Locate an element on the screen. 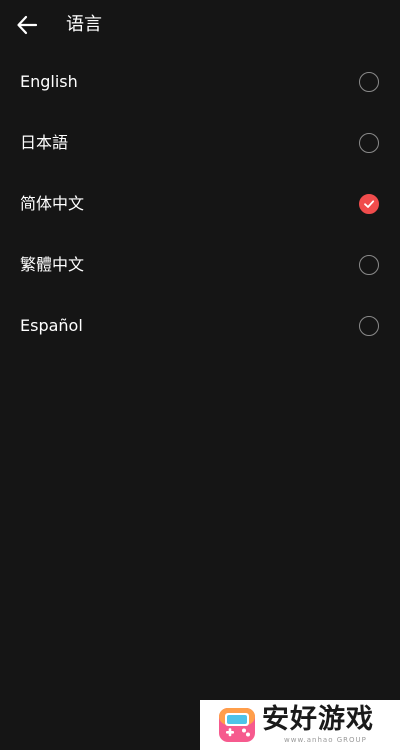  watermark-subtext: www.anhao GROUP is located at coordinates (325, 740).